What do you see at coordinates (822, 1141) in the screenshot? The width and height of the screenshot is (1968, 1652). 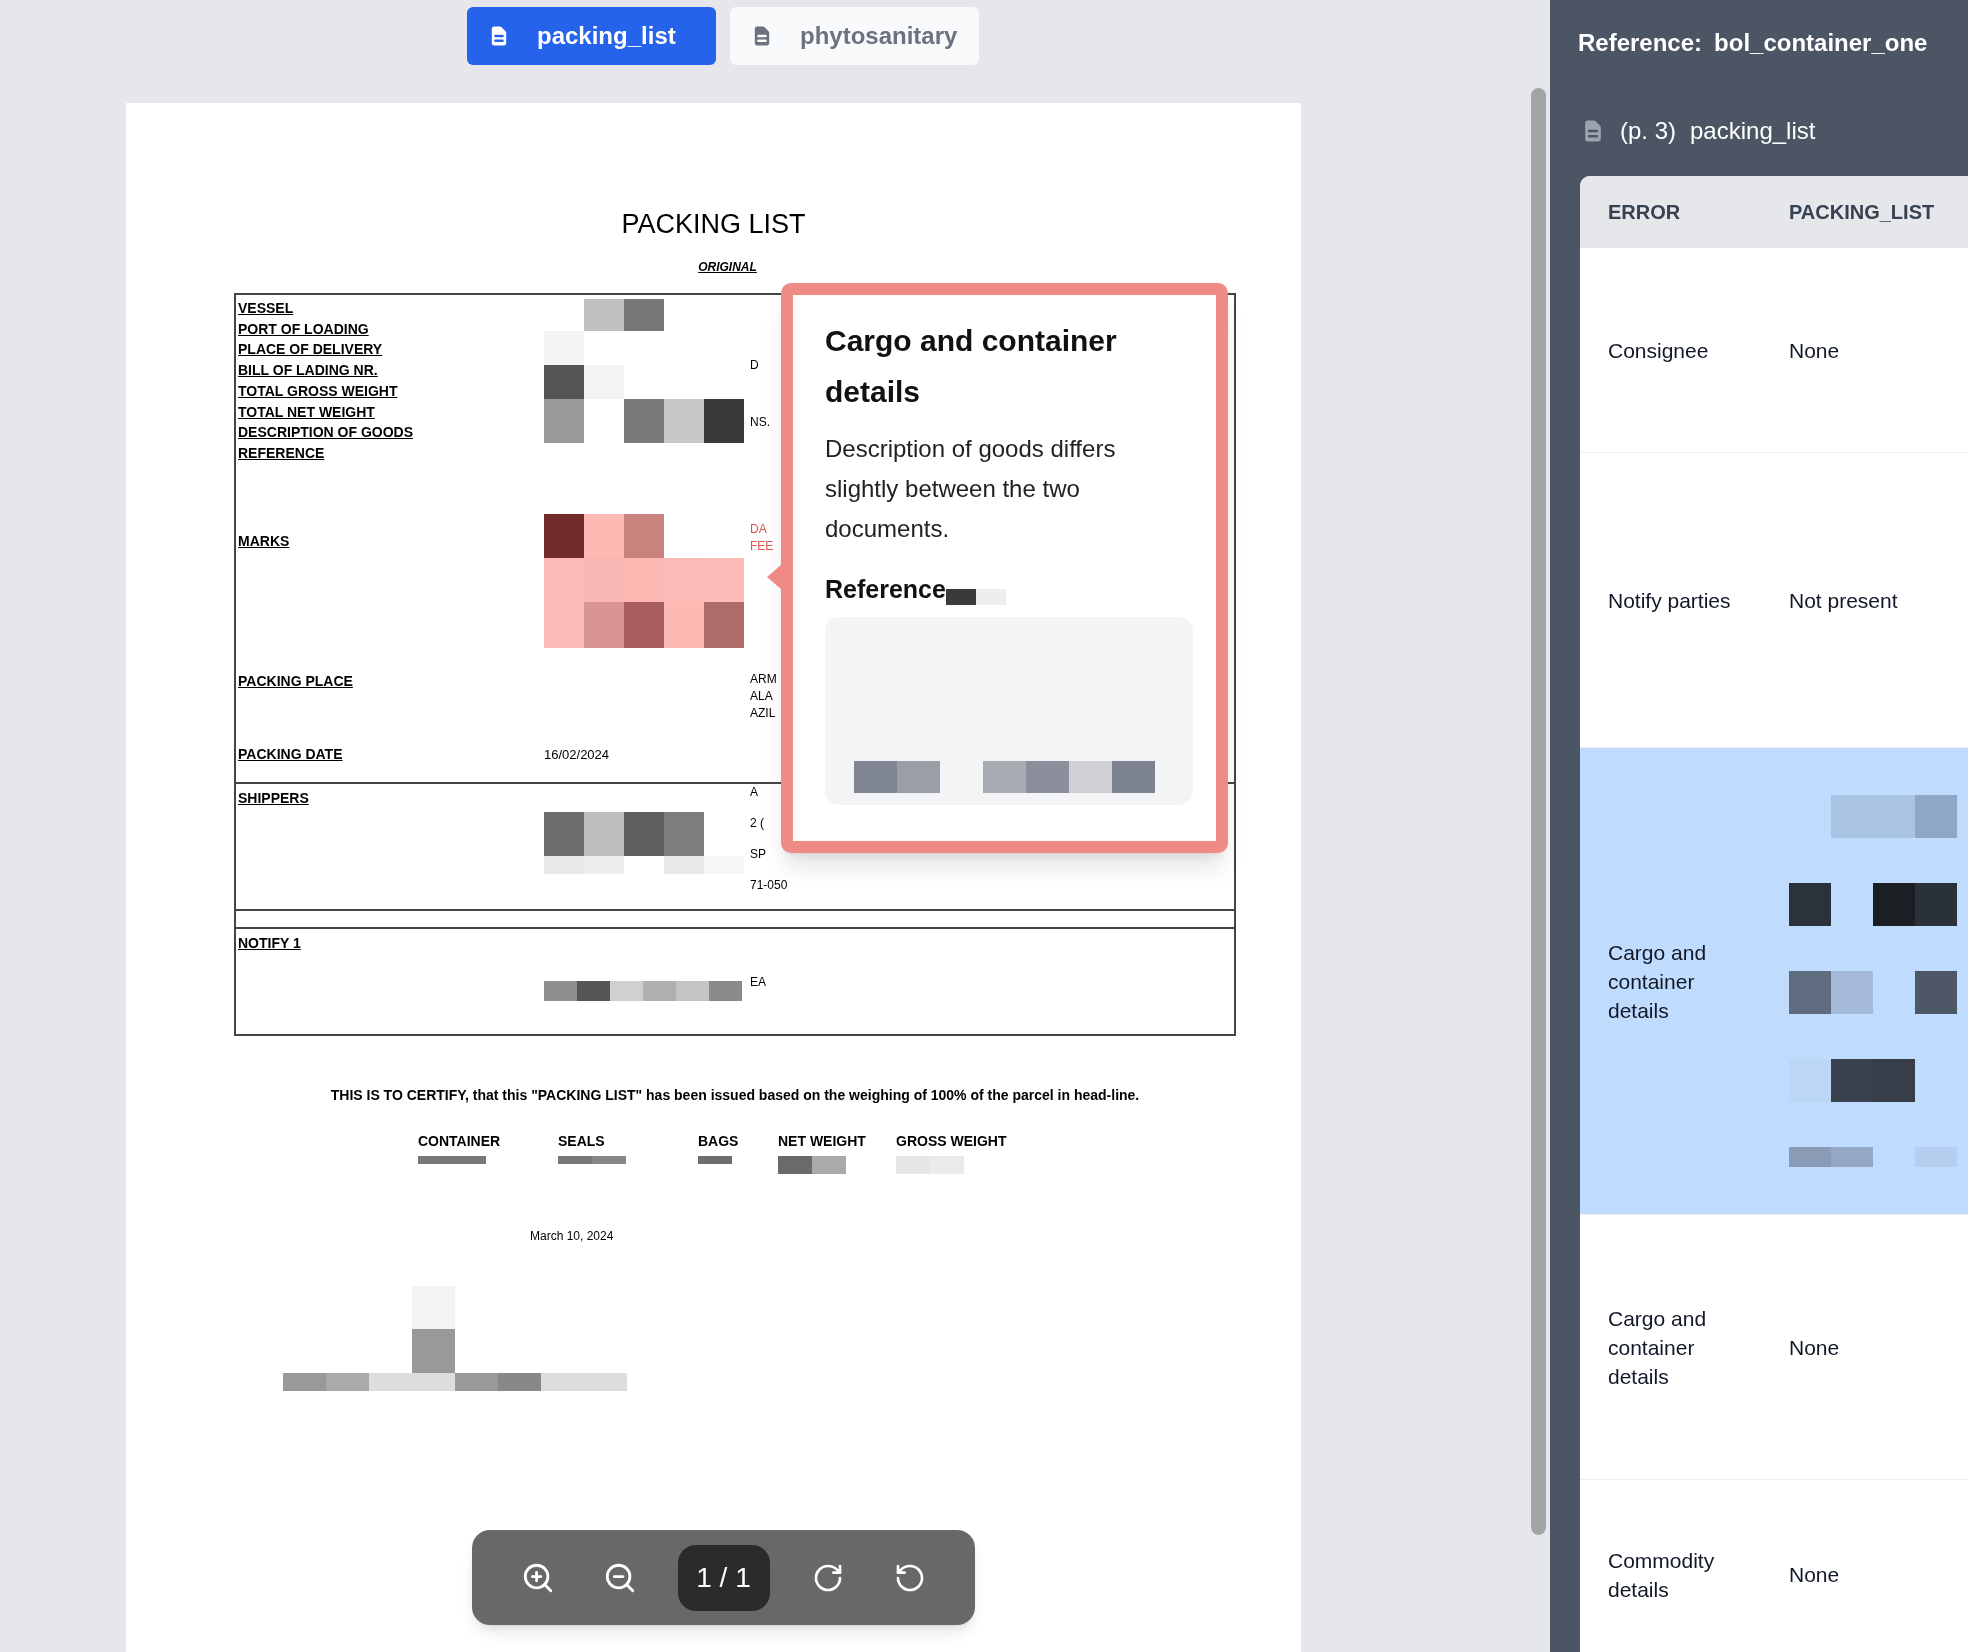 I see `summary-heading: NET WEIGHT` at bounding box center [822, 1141].